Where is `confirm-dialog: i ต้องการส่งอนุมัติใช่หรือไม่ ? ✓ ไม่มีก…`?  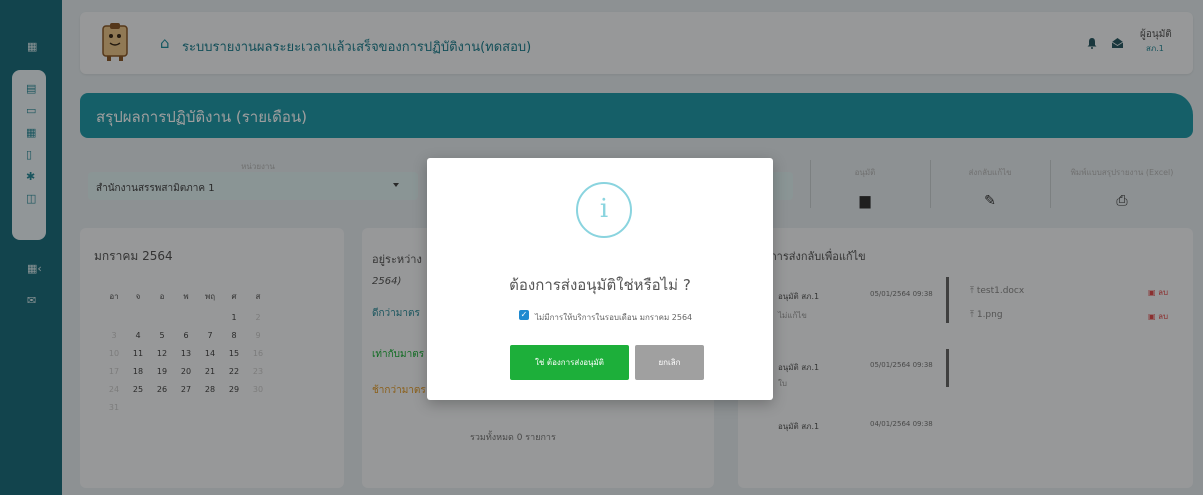 confirm-dialog: i ต้องการส่งอนุมัติใช่หรือไม่ ? ✓ ไม่มีก… is located at coordinates (600, 279).